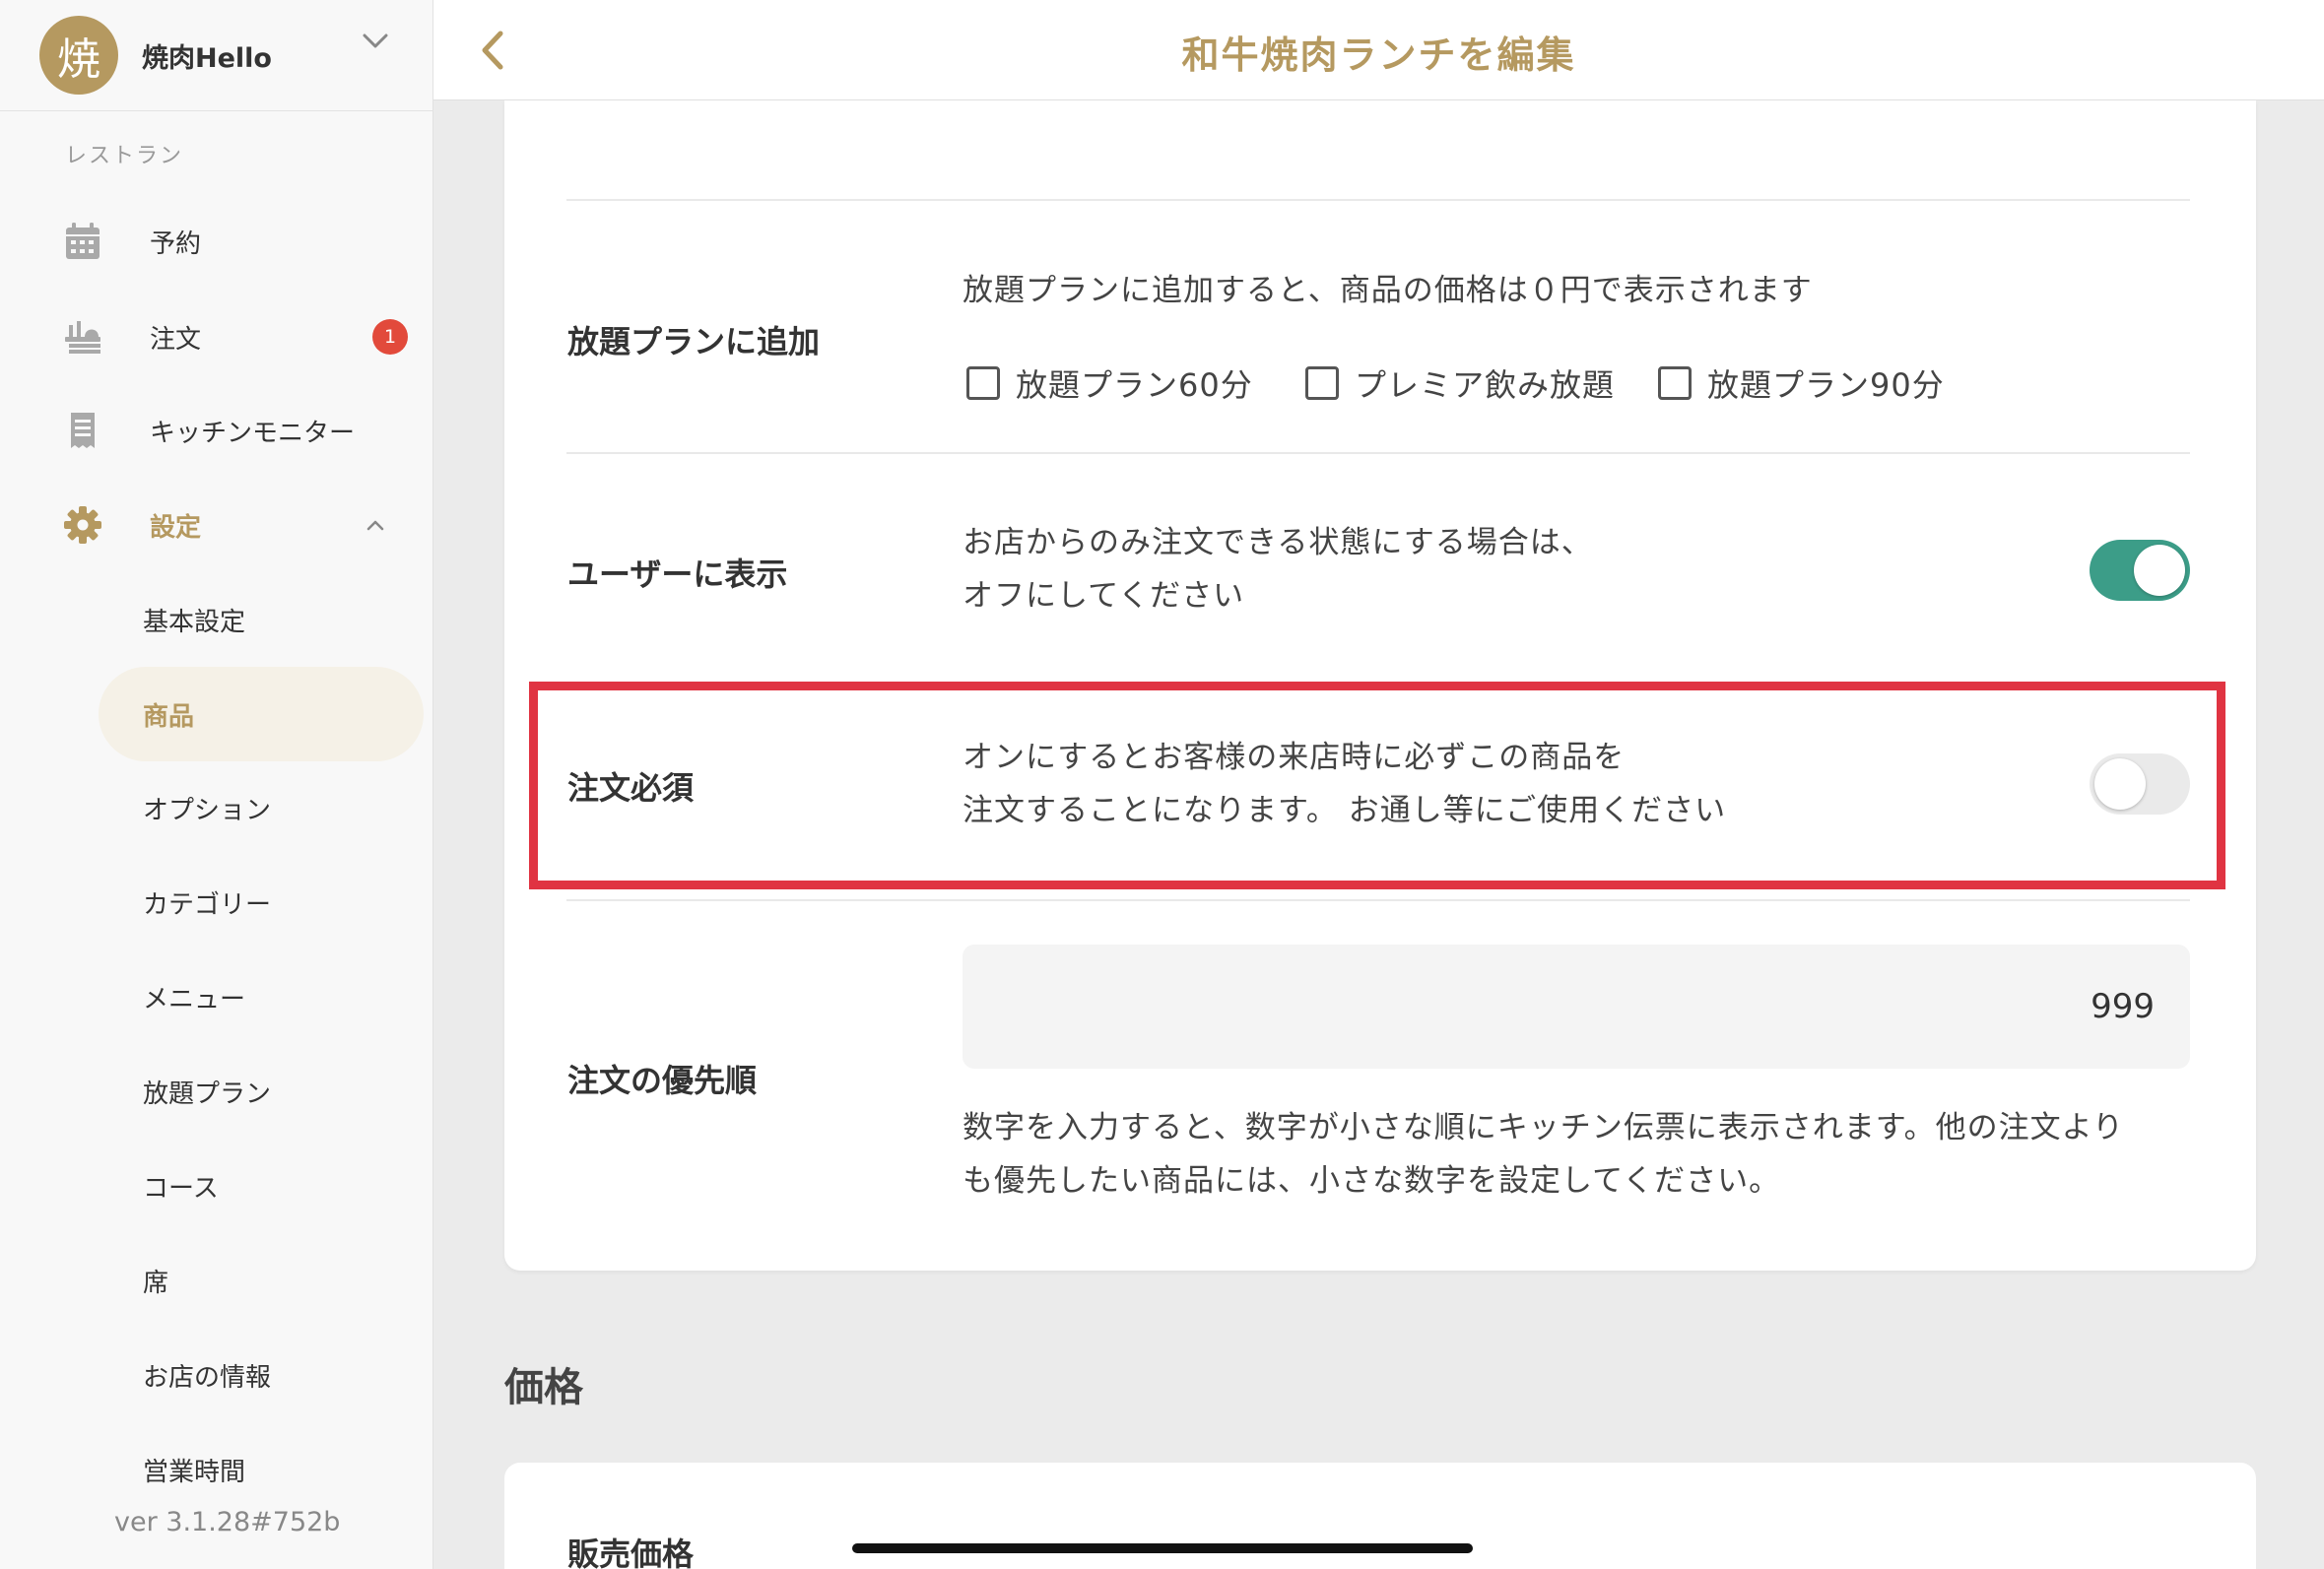  What do you see at coordinates (207, 1094) in the screenshot?
I see `sidebar-subitem-label: 放題プラン` at bounding box center [207, 1094].